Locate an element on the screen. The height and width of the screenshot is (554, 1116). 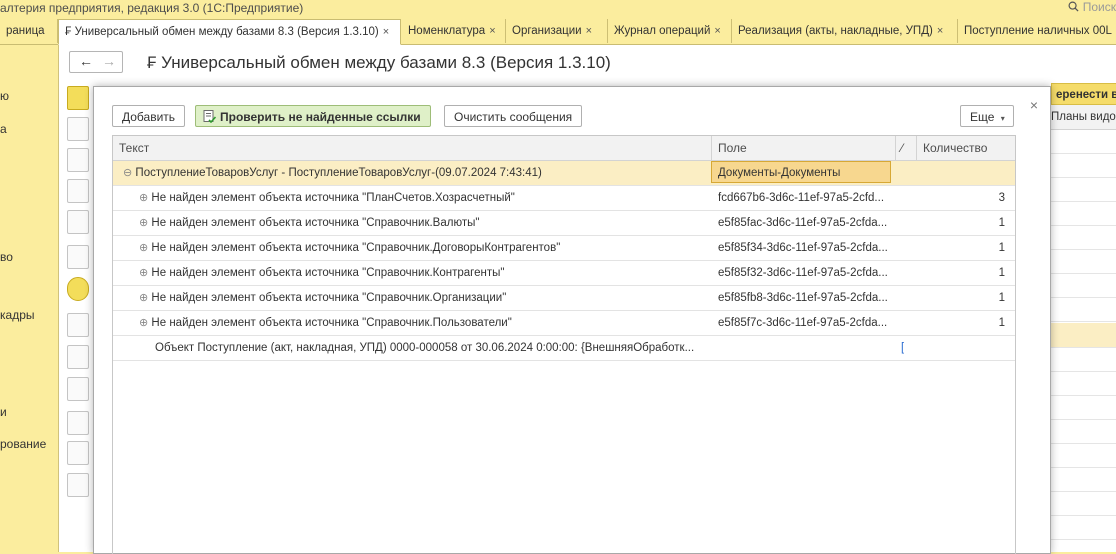
sections-panel: ю а во кадры и рование is located at coordinates (29, 298).